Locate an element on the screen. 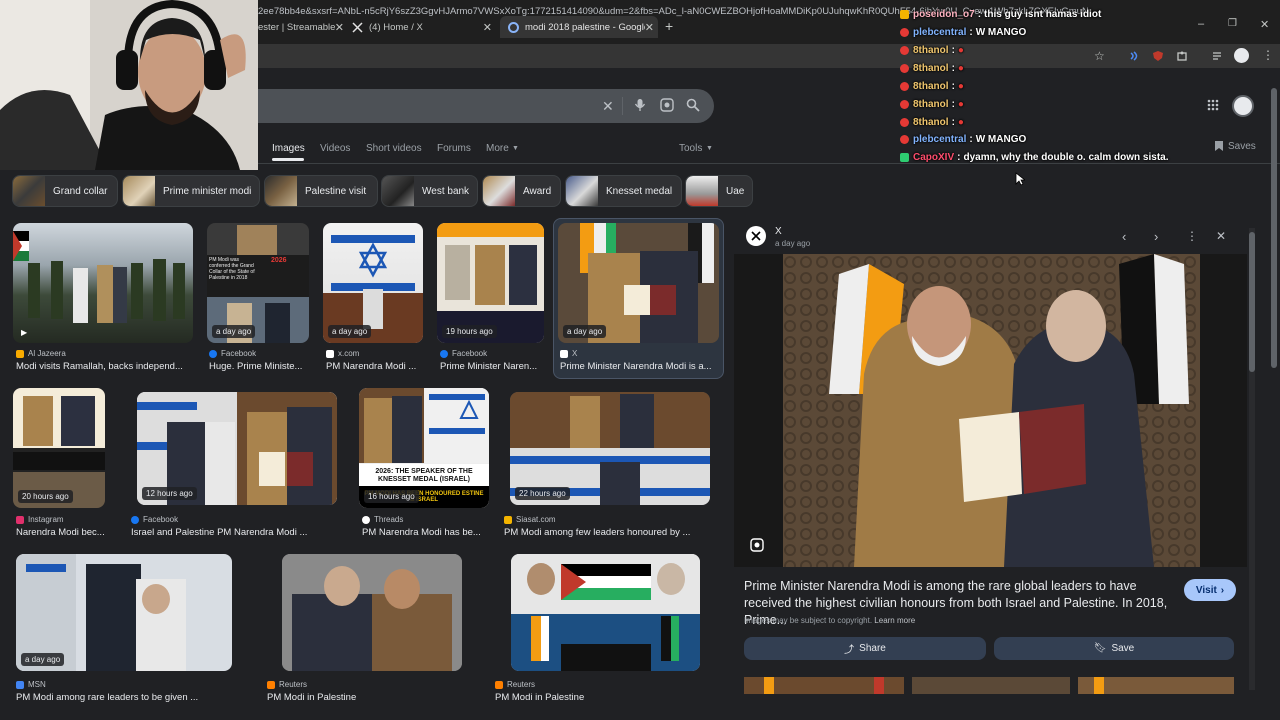  google-account-avatar is located at coordinates (1243, 106).